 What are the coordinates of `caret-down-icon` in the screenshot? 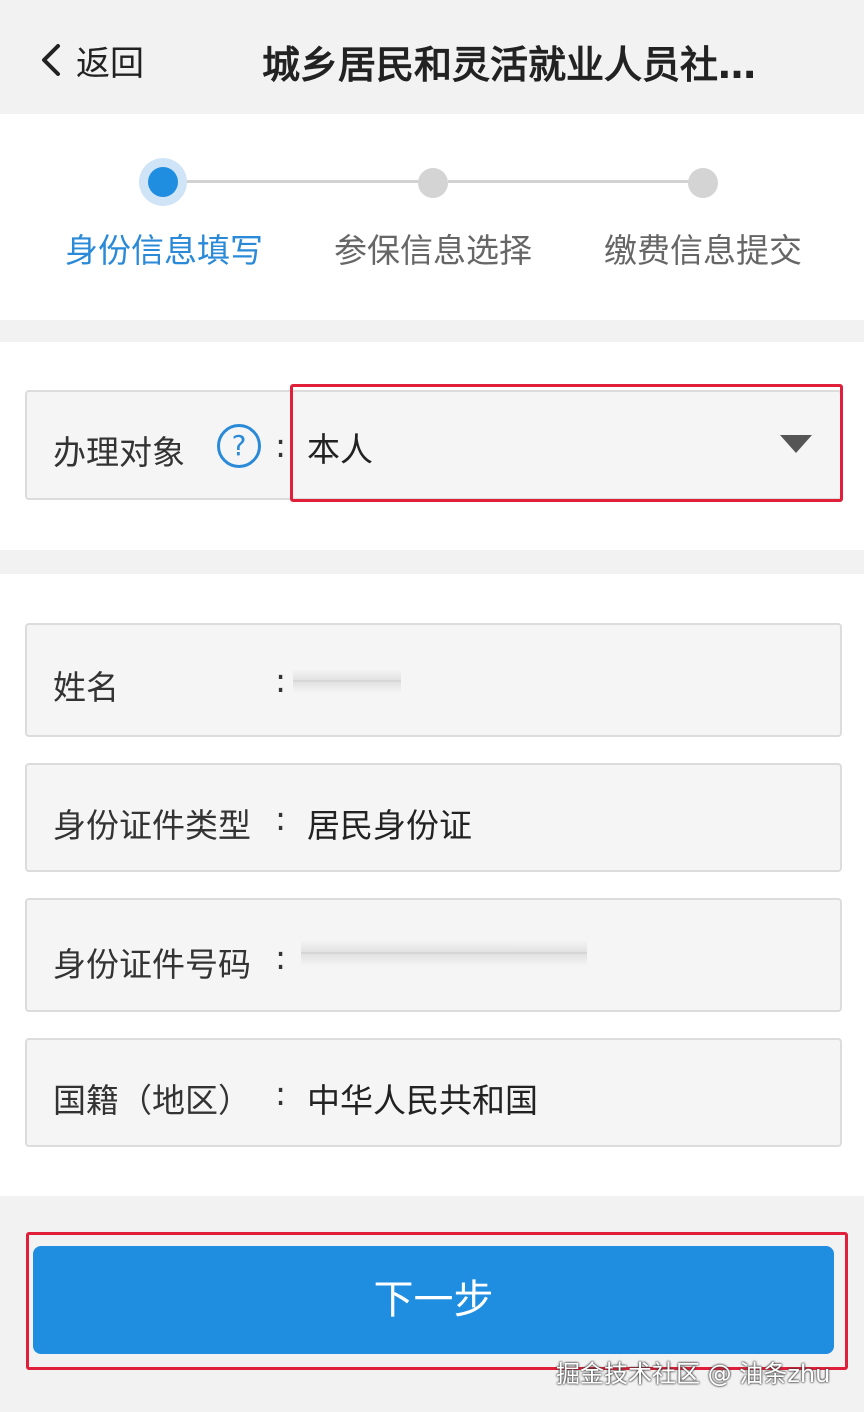 It's located at (796, 444).